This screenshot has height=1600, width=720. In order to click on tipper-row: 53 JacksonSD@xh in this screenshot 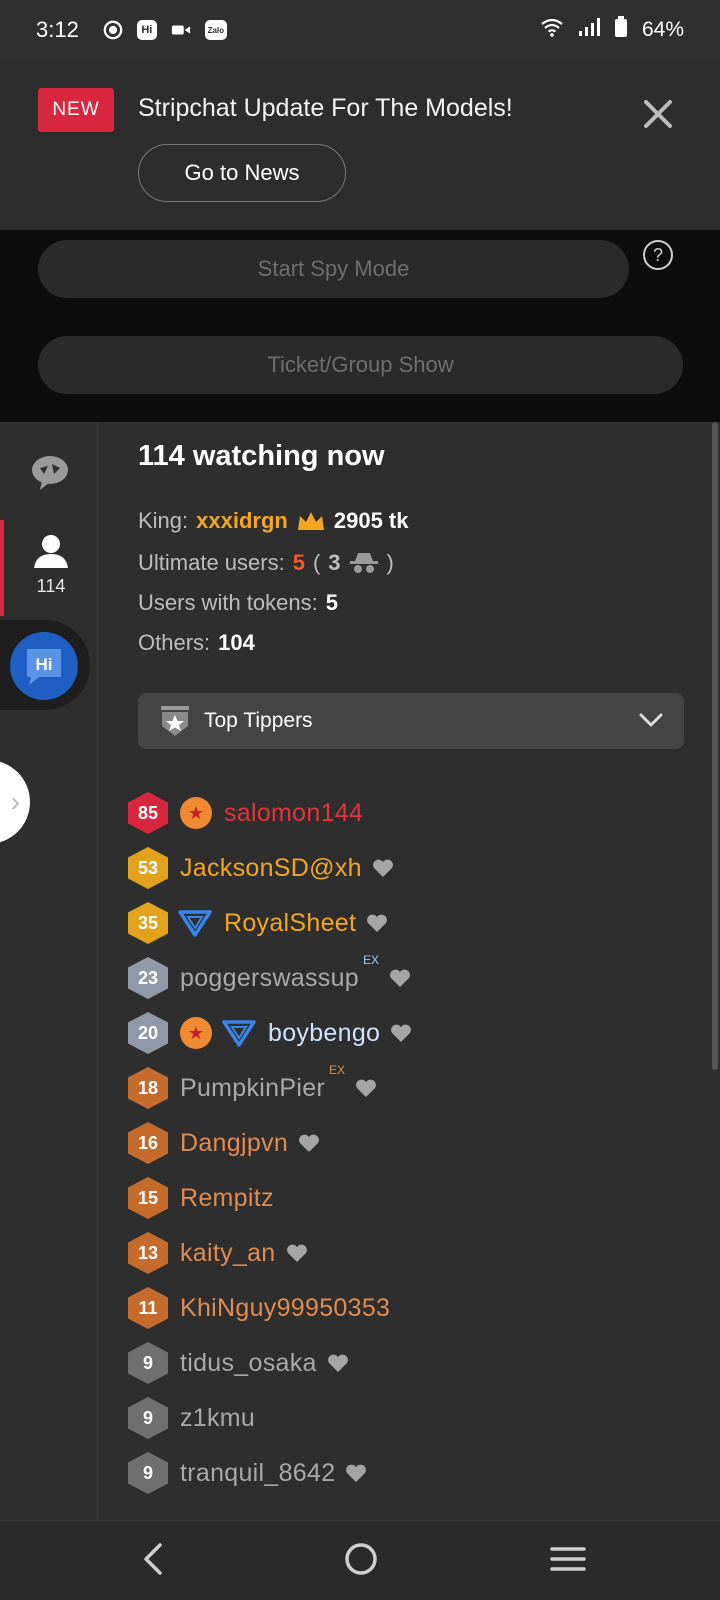, I will do `click(261, 868)`.